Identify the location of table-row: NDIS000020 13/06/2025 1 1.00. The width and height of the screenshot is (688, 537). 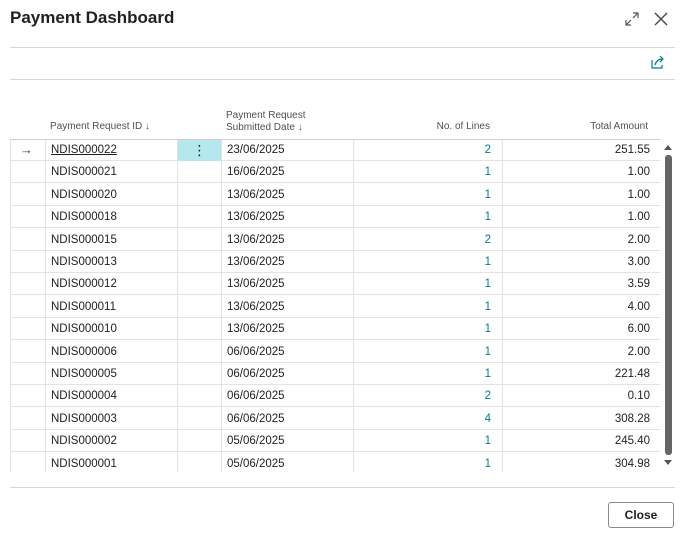
(335, 195).